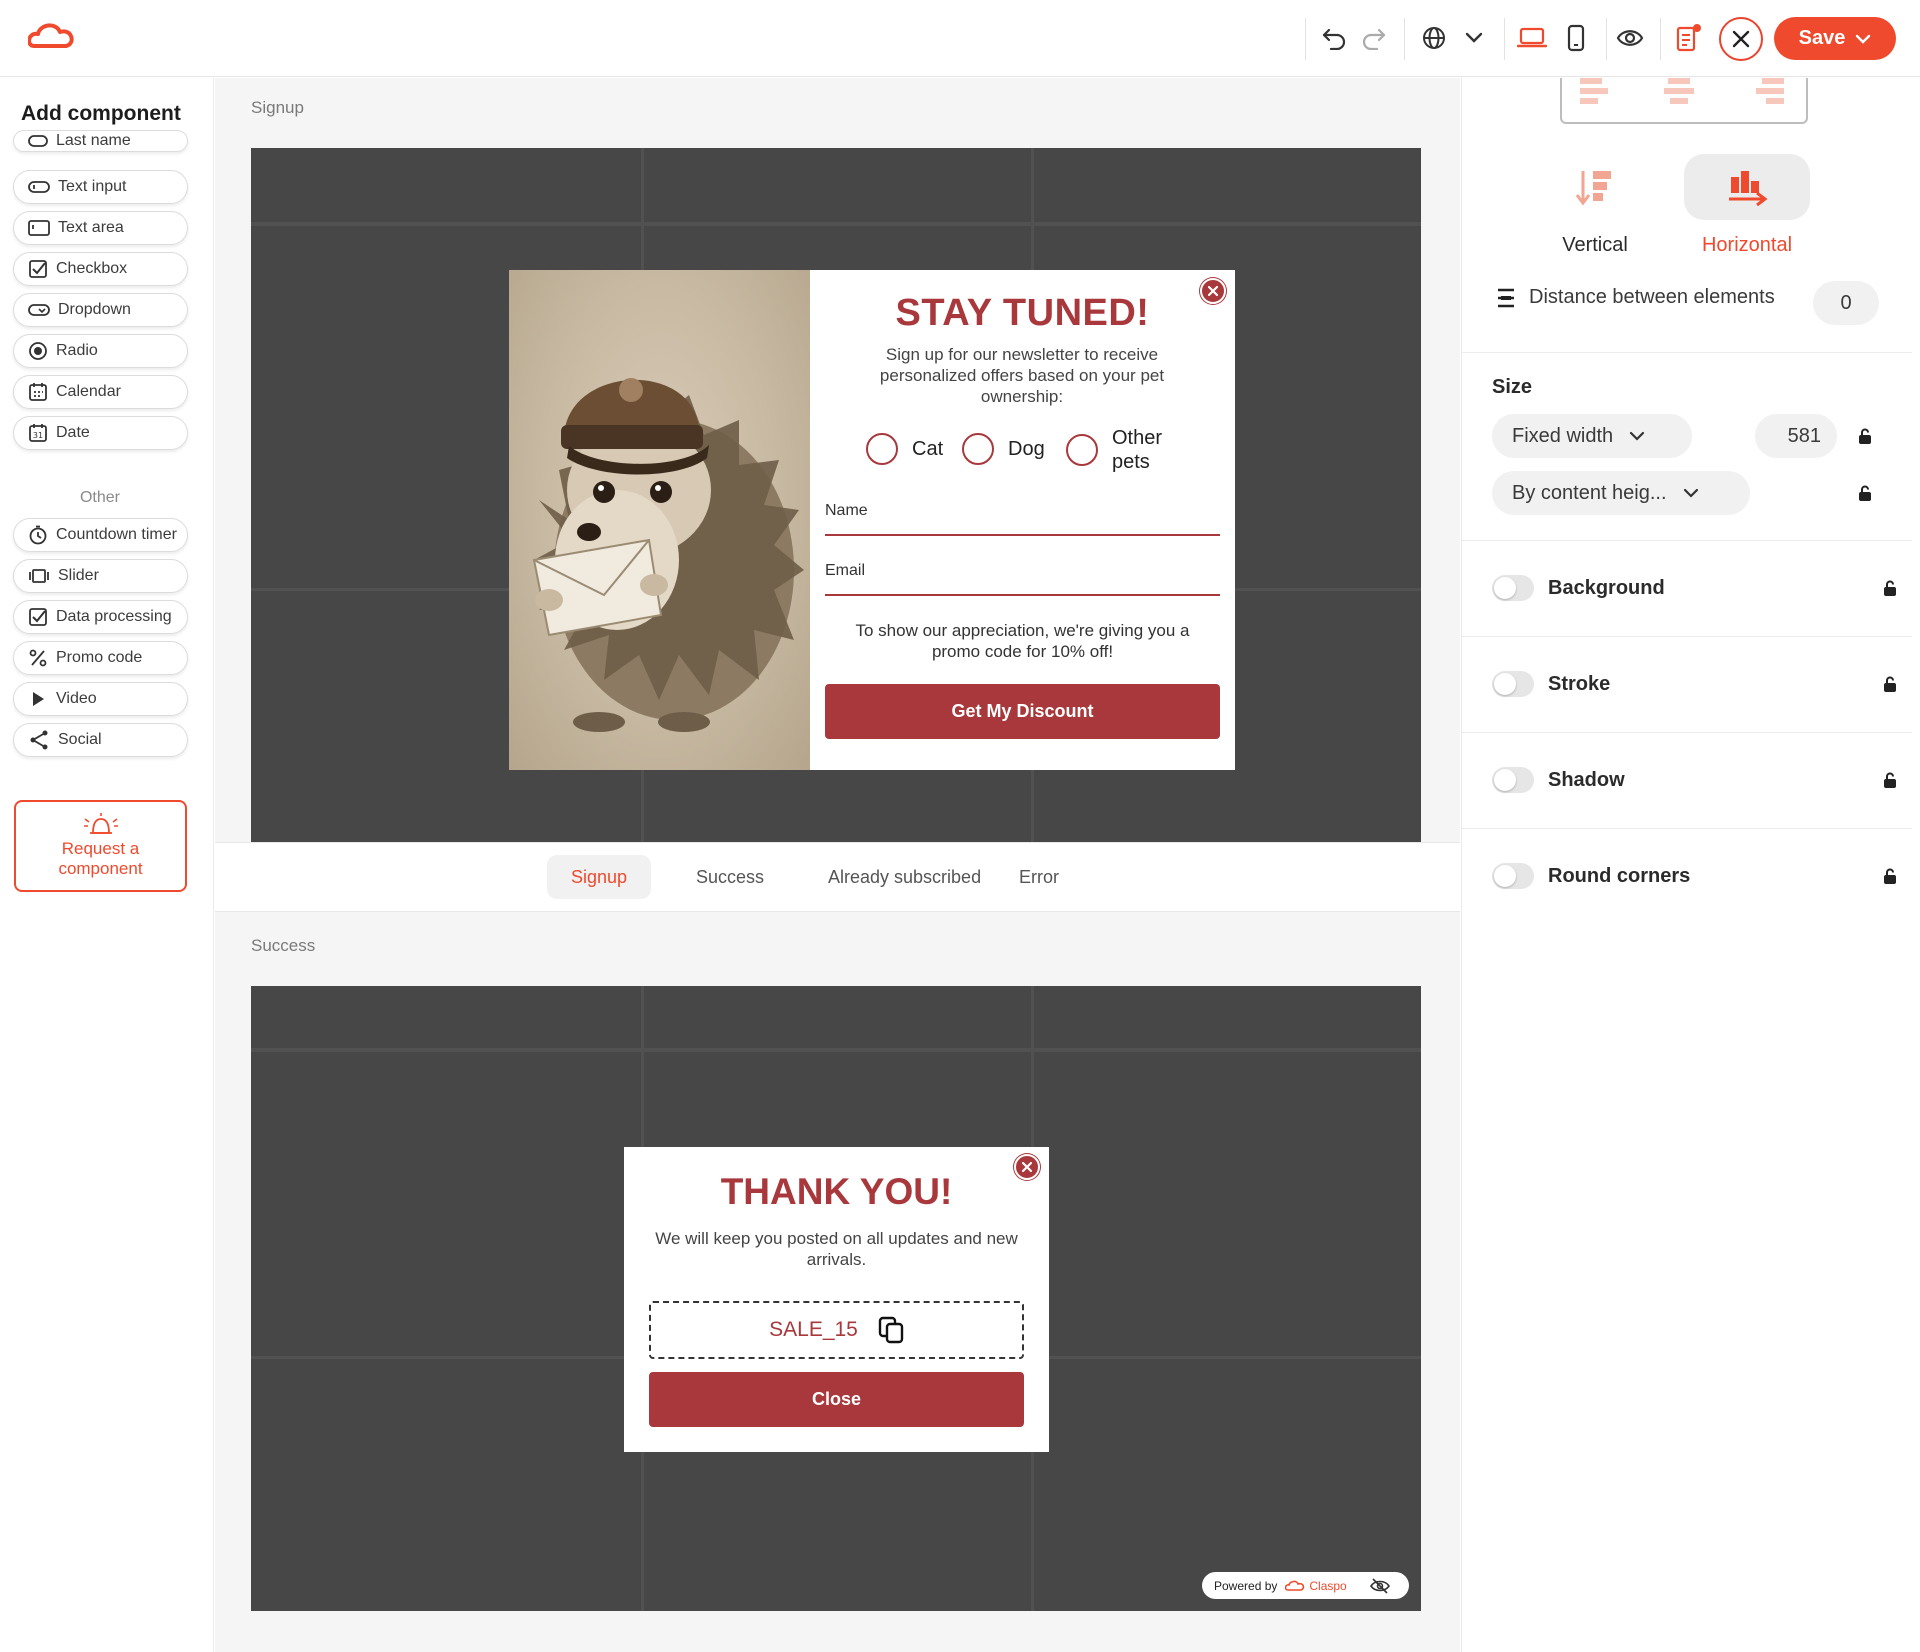 The width and height of the screenshot is (1920, 1652). I want to click on radio-circle, so click(1082, 450).